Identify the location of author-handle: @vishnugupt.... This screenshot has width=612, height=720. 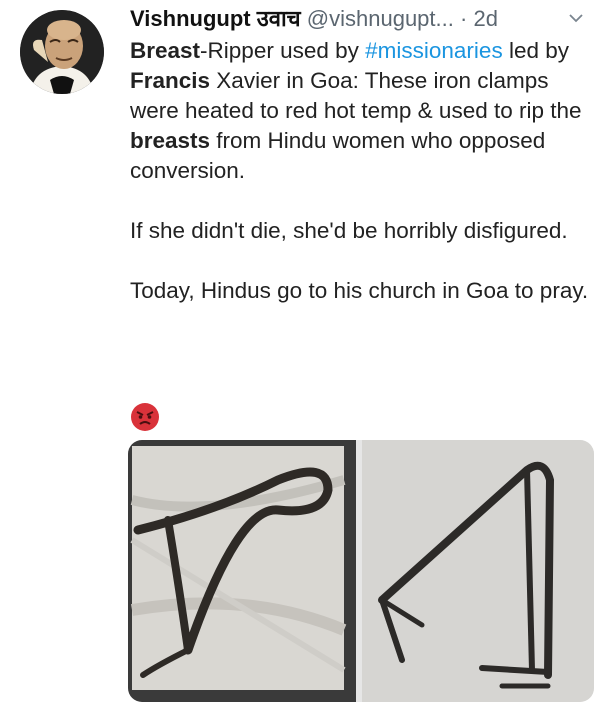
(380, 18).